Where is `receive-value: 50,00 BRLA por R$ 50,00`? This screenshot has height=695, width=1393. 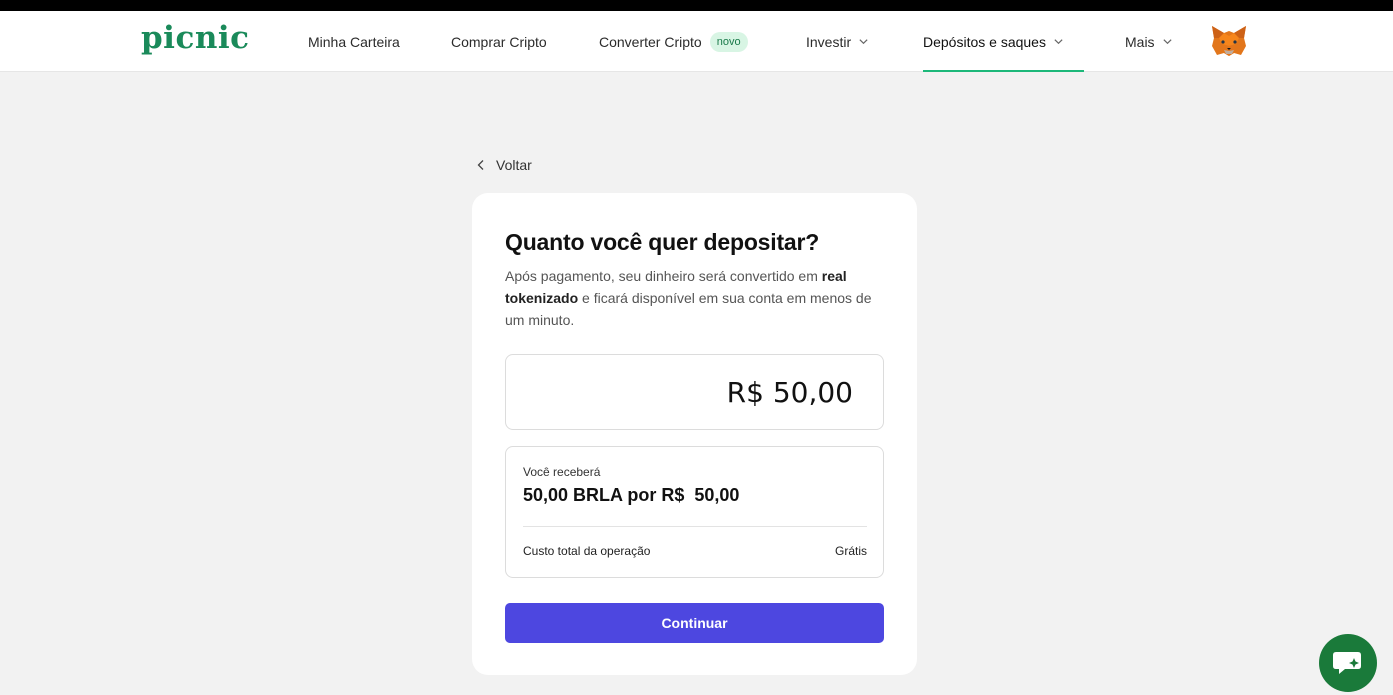 receive-value: 50,00 BRLA por R$ 50,00 is located at coordinates (631, 495).